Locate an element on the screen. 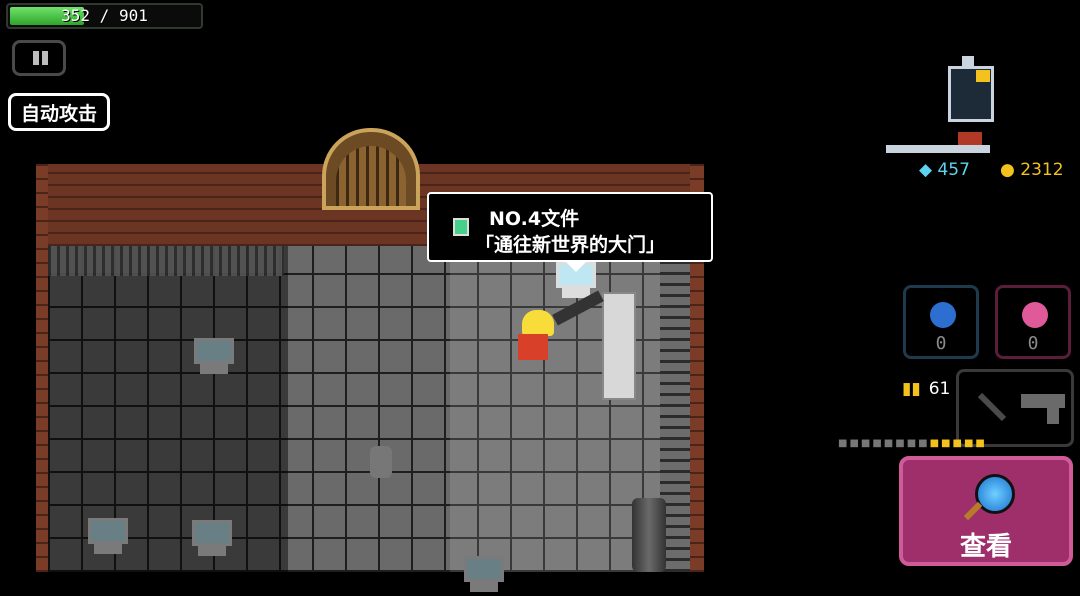 Image resolution: width=1080 pixels, height=596 pixels. tooltip-title: NO.4文件 is located at coordinates (534, 219).